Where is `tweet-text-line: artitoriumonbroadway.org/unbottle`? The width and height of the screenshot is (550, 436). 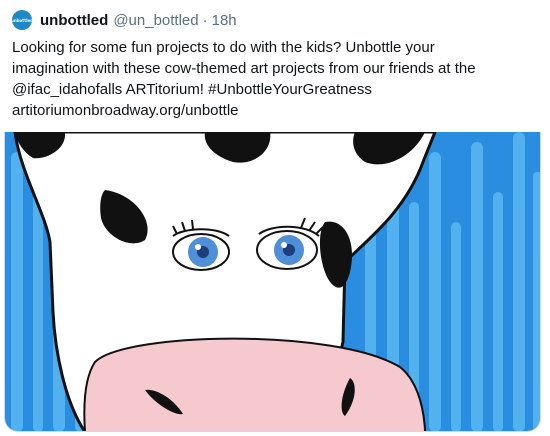 tweet-text-line: artitoriumonbroadway.org/unbottle is located at coordinates (275, 110).